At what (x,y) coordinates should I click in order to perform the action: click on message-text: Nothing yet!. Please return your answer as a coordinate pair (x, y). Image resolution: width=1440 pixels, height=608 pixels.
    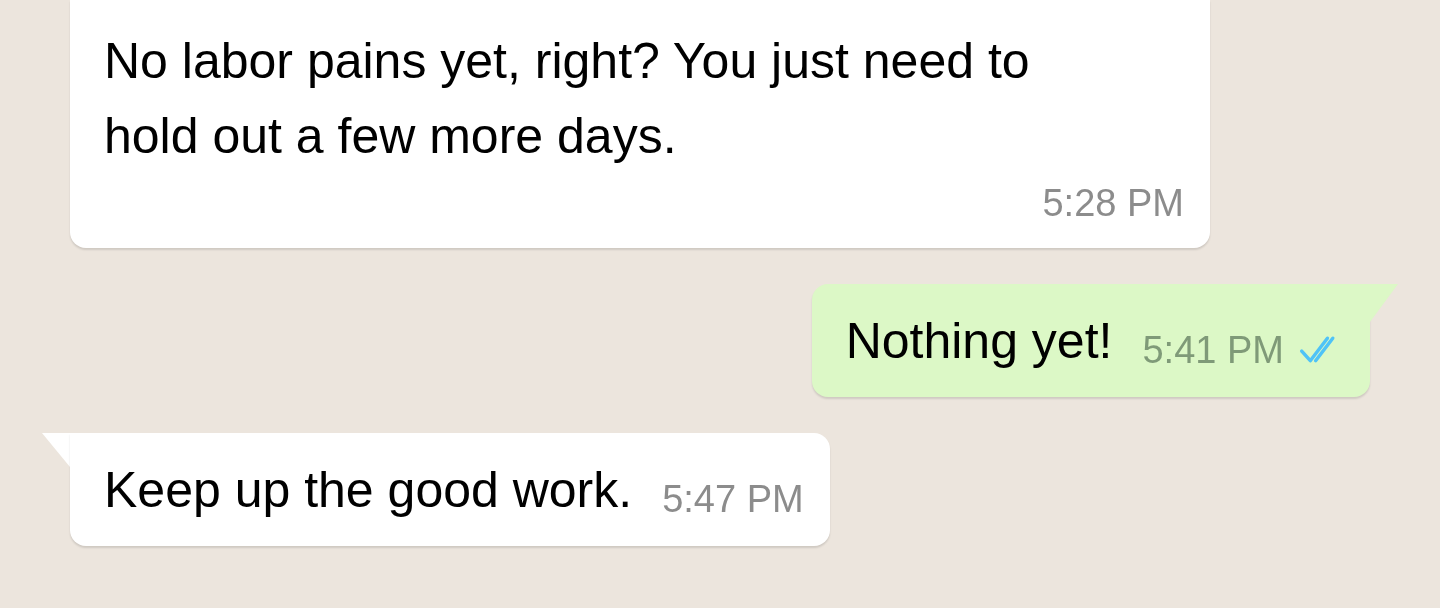
    Looking at the image, I should click on (979, 341).